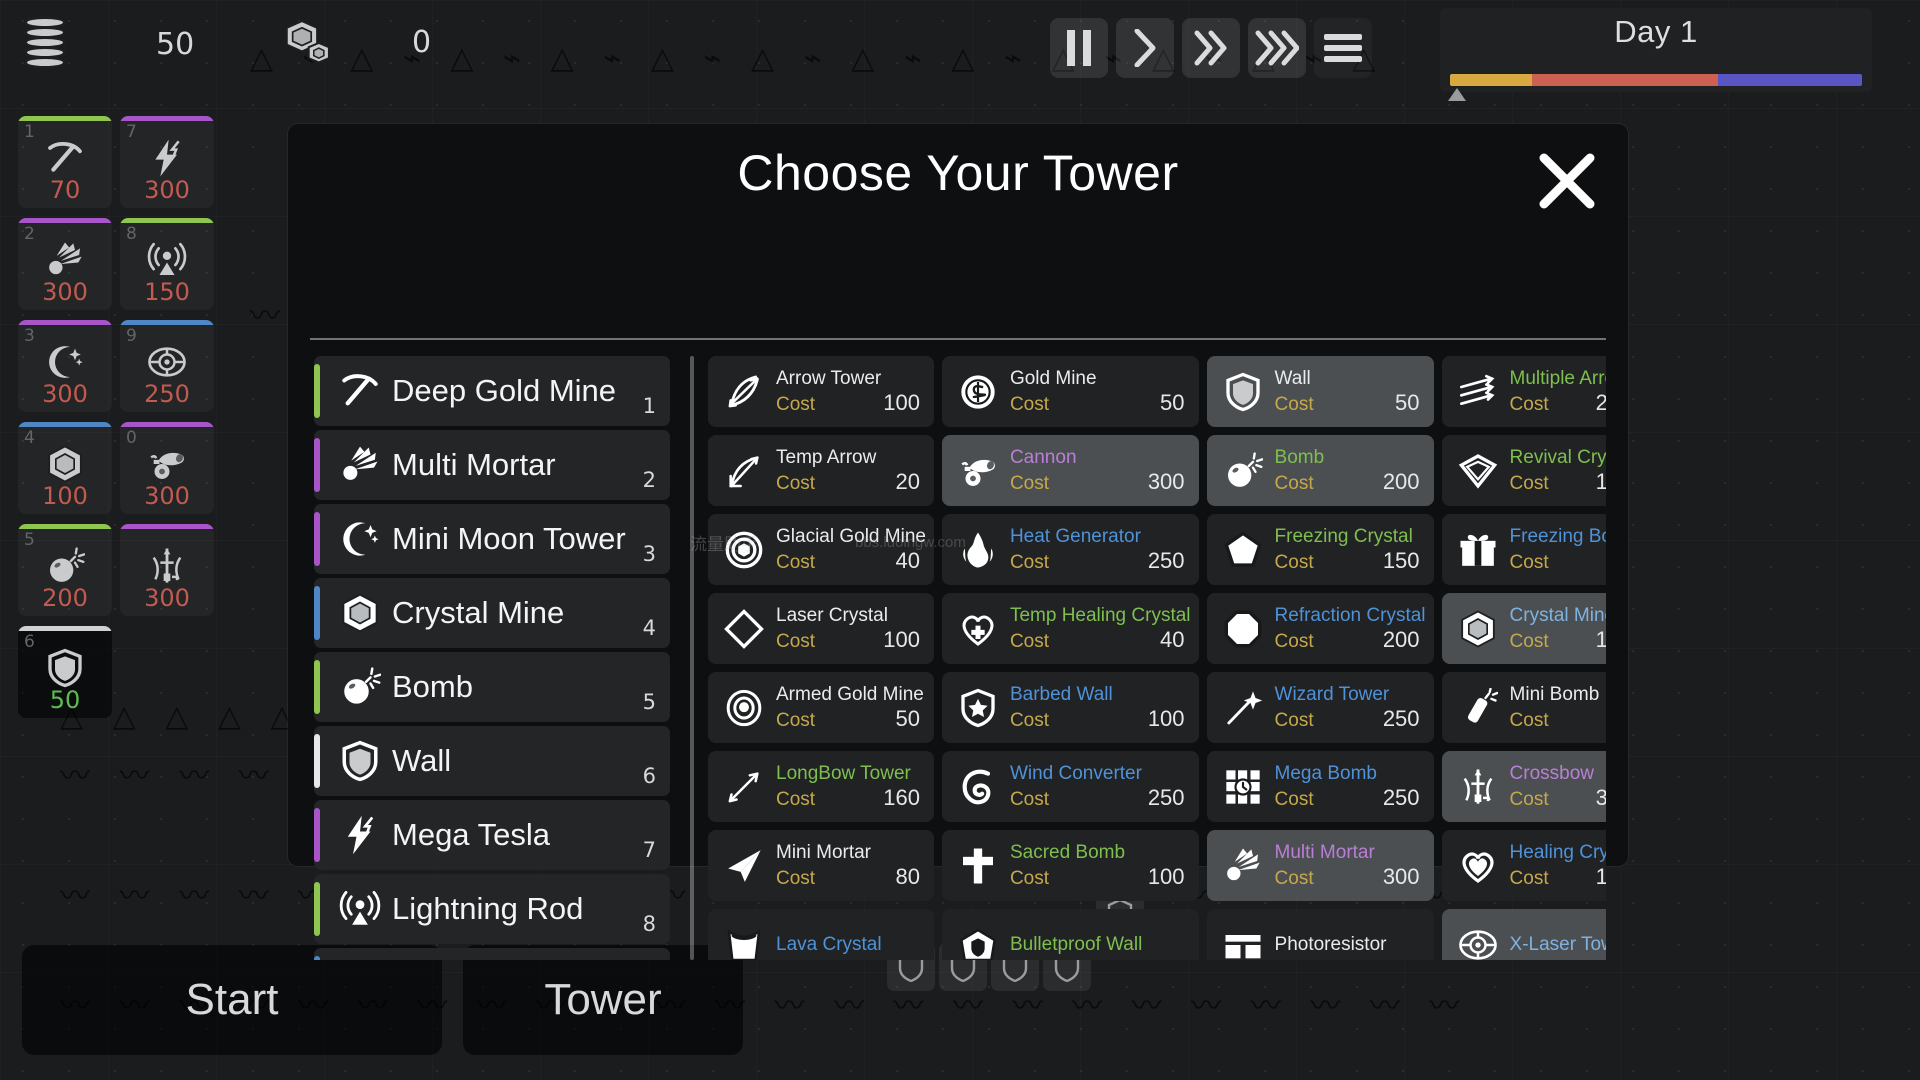 The height and width of the screenshot is (1080, 1920). I want to click on catalog-cost-row: Cost 200, so click(1350, 640).